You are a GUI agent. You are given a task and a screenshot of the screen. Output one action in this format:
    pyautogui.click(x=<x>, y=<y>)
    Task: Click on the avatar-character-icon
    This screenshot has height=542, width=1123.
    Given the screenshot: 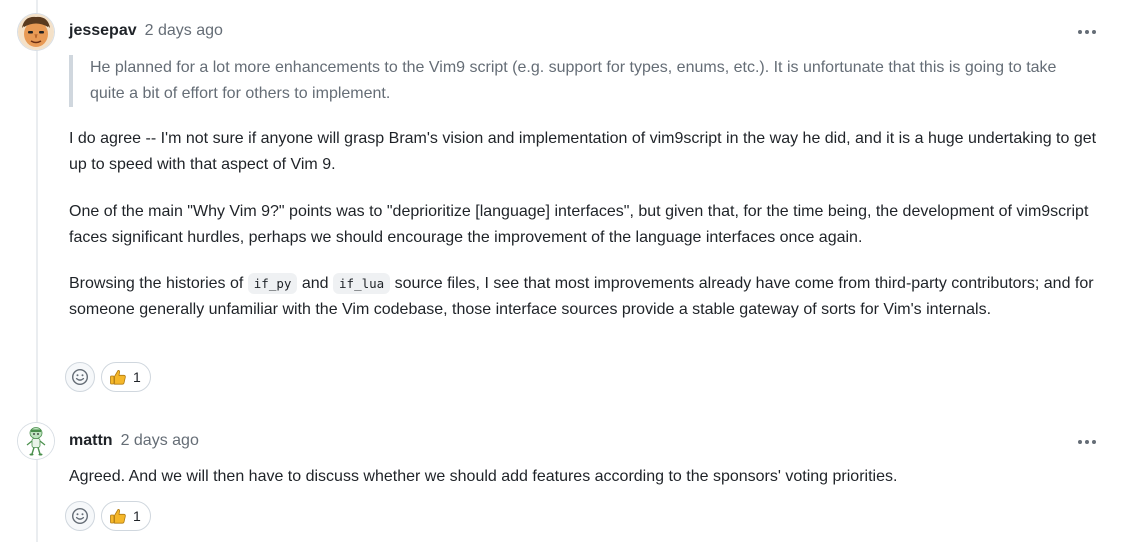 What is the action you would take?
    pyautogui.click(x=36, y=441)
    